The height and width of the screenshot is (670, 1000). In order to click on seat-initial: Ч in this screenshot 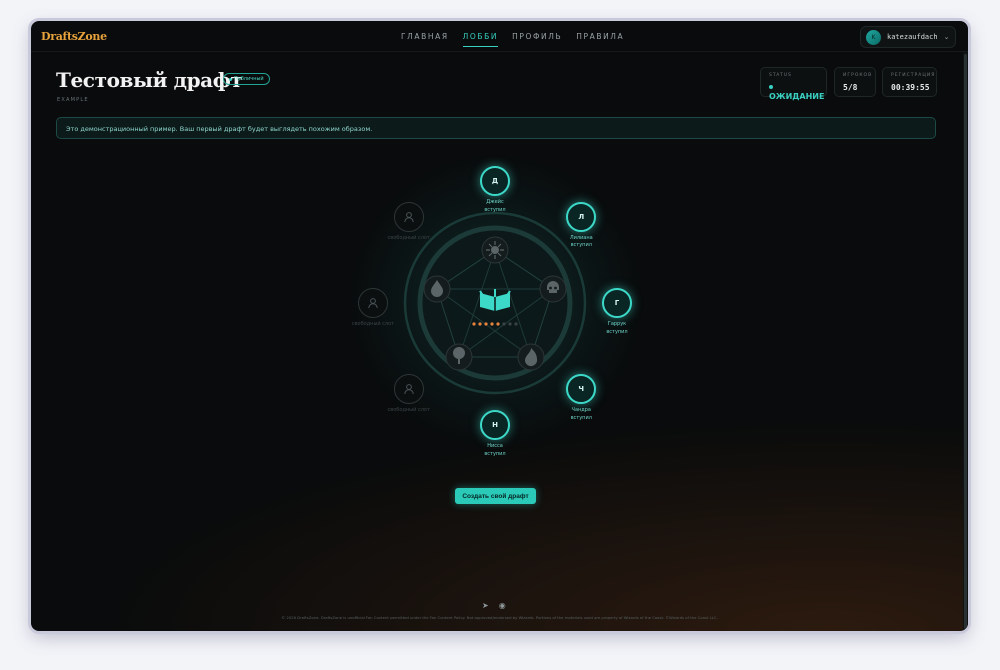, I will do `click(581, 389)`.